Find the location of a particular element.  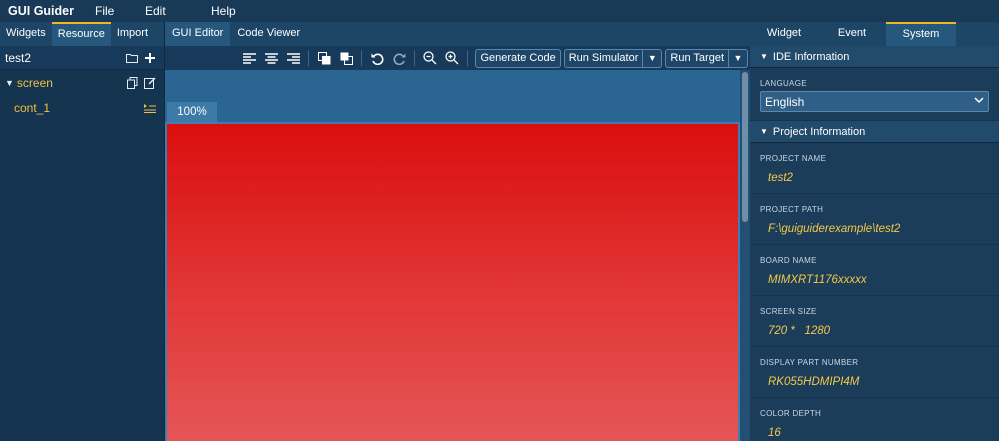

field-label: DISPLAY PART NUMBER is located at coordinates (809, 362).